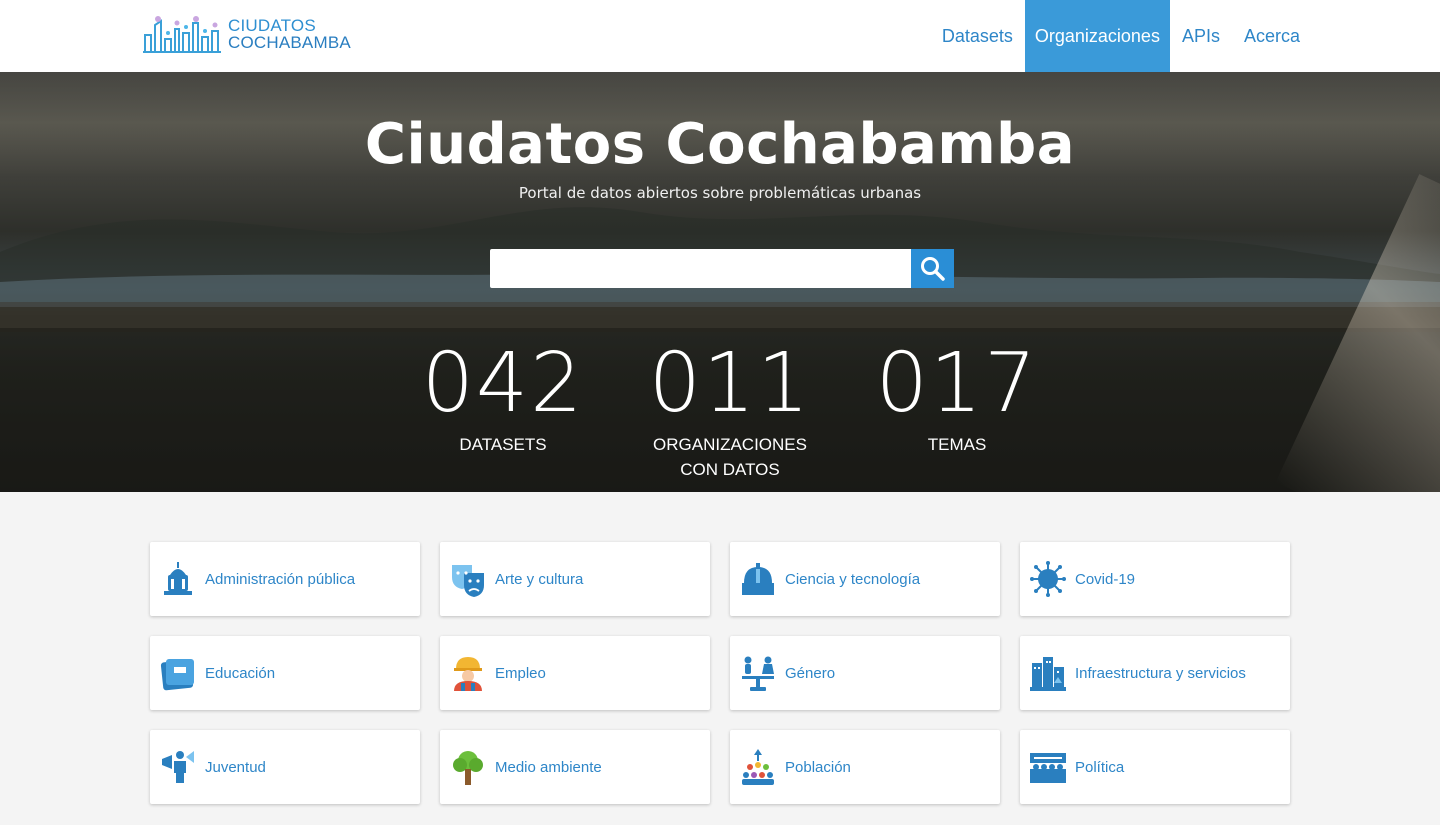 This screenshot has height=825, width=1440. I want to click on tree-icon, so click(468, 767).